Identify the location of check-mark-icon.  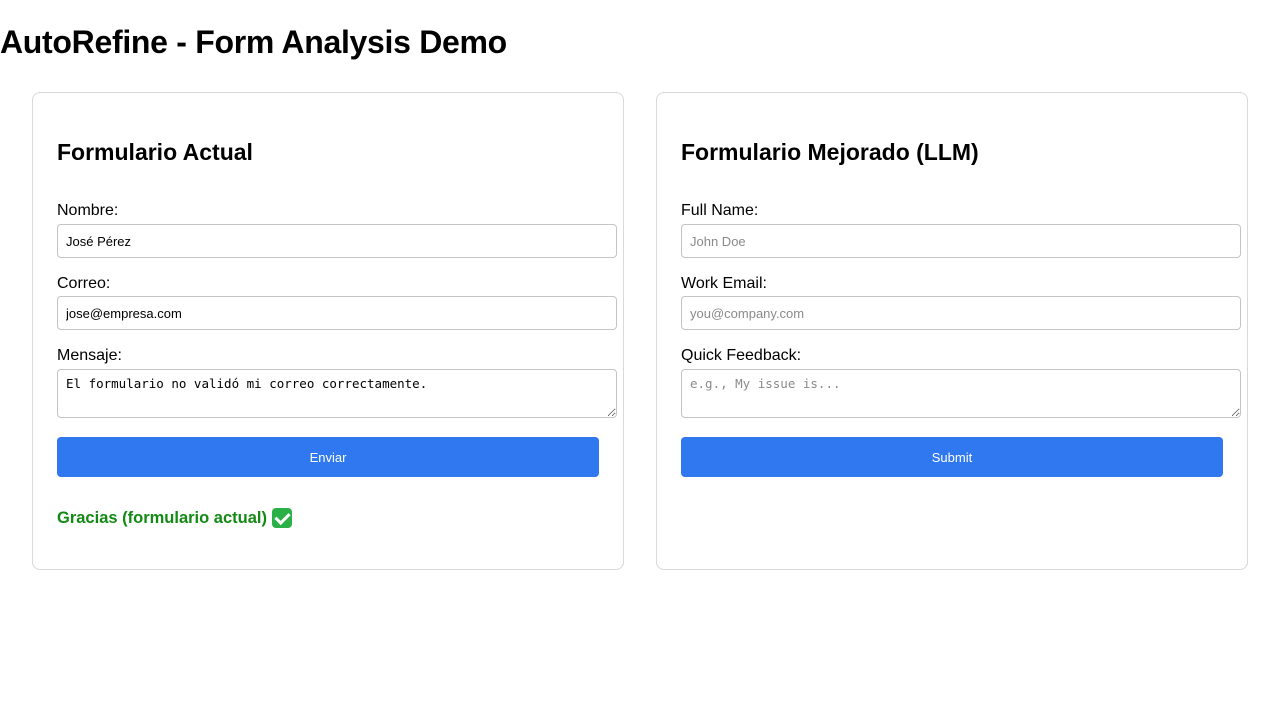
(281, 518).